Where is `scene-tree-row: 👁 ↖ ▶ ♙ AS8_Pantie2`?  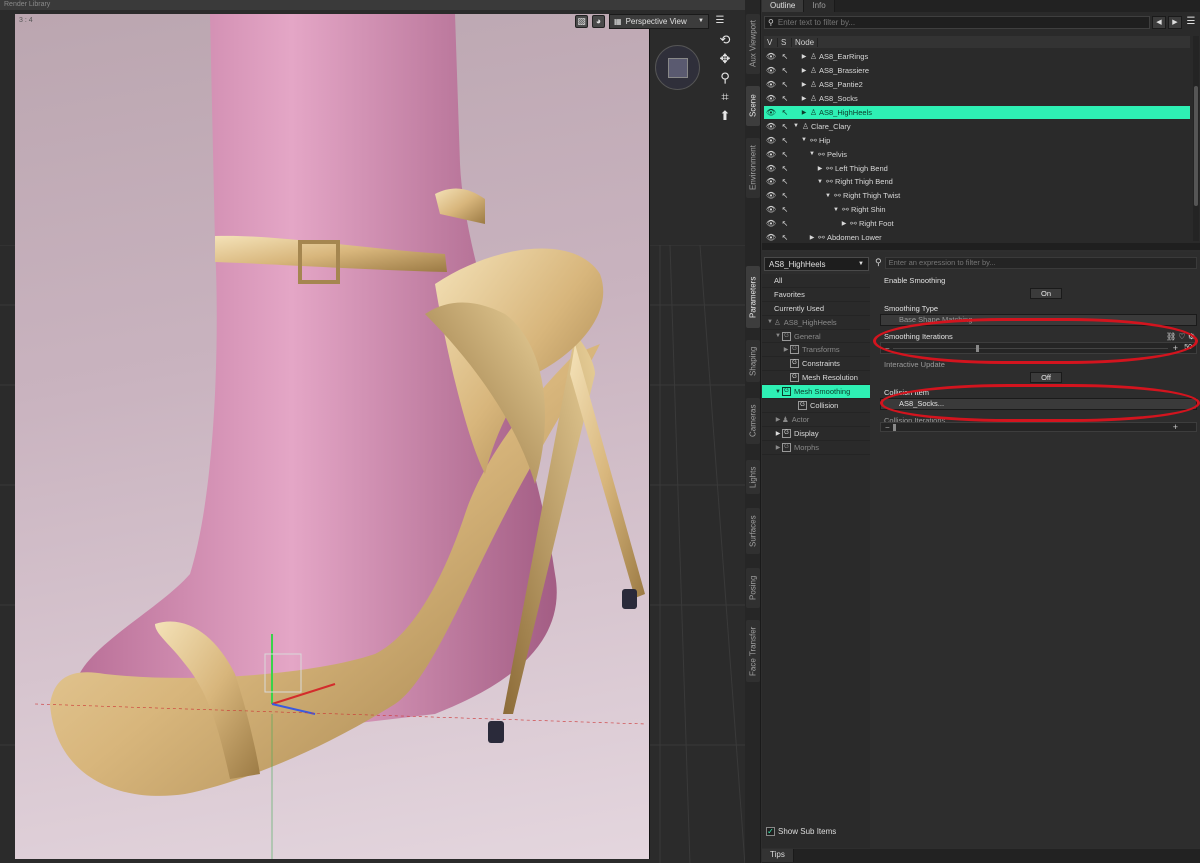 scene-tree-row: 👁 ↖ ▶ ♙ AS8_Pantie2 is located at coordinates (977, 85).